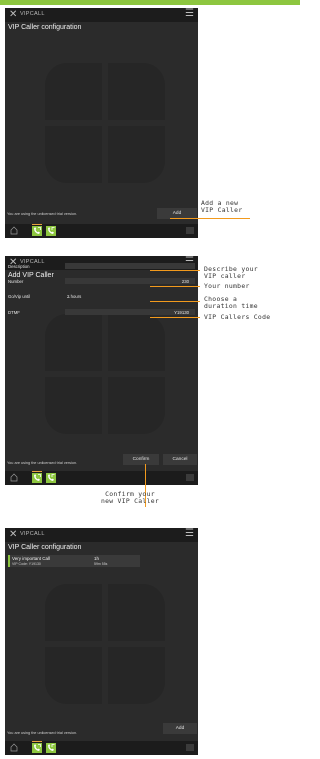  I want to click on annotation-line-describe, so click(175, 270).